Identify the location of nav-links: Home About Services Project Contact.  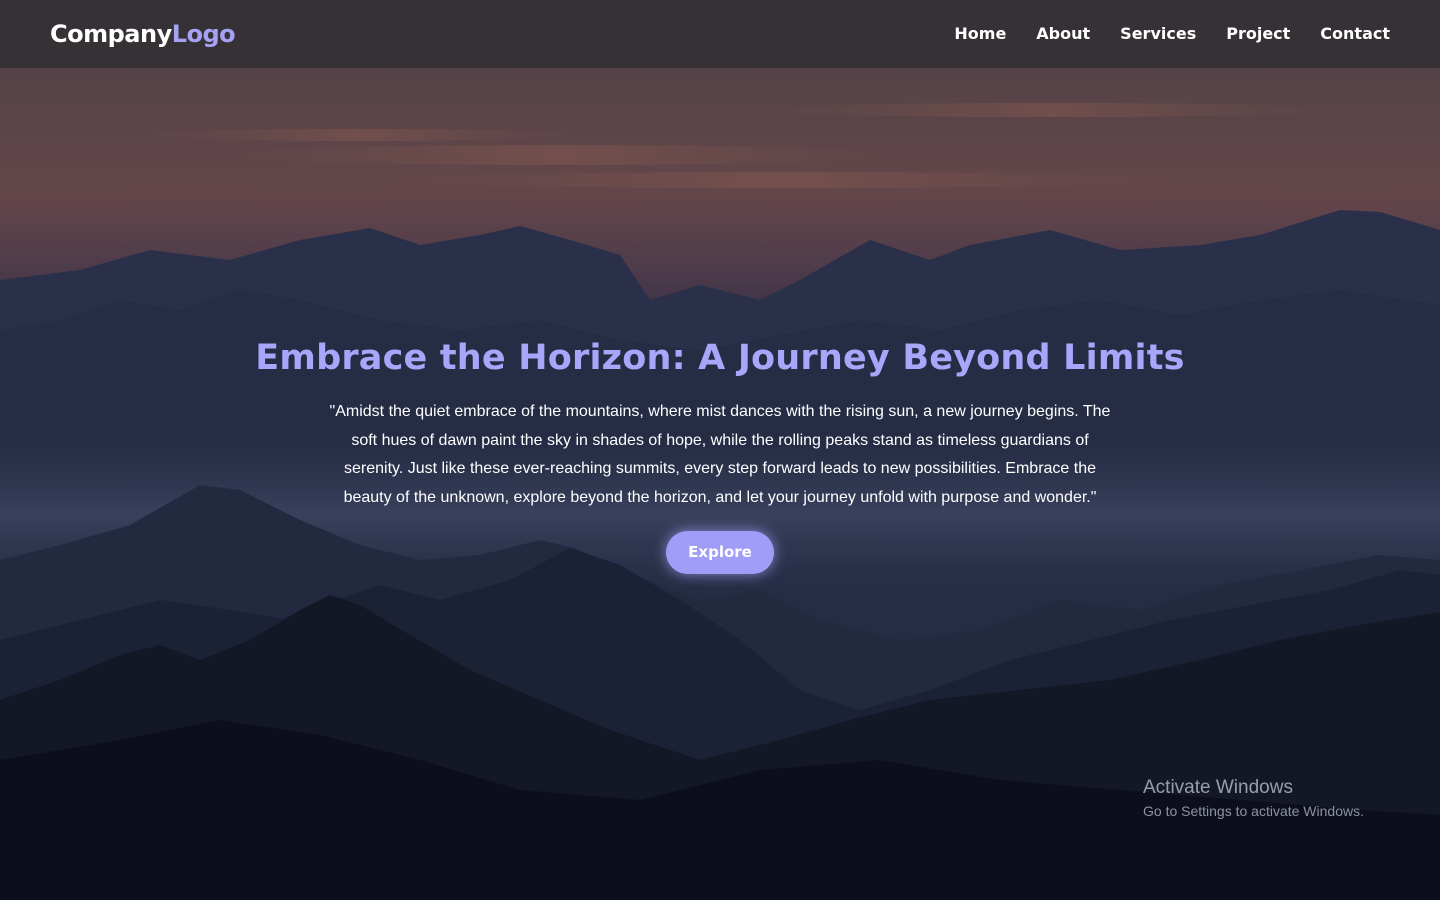
(1172, 34).